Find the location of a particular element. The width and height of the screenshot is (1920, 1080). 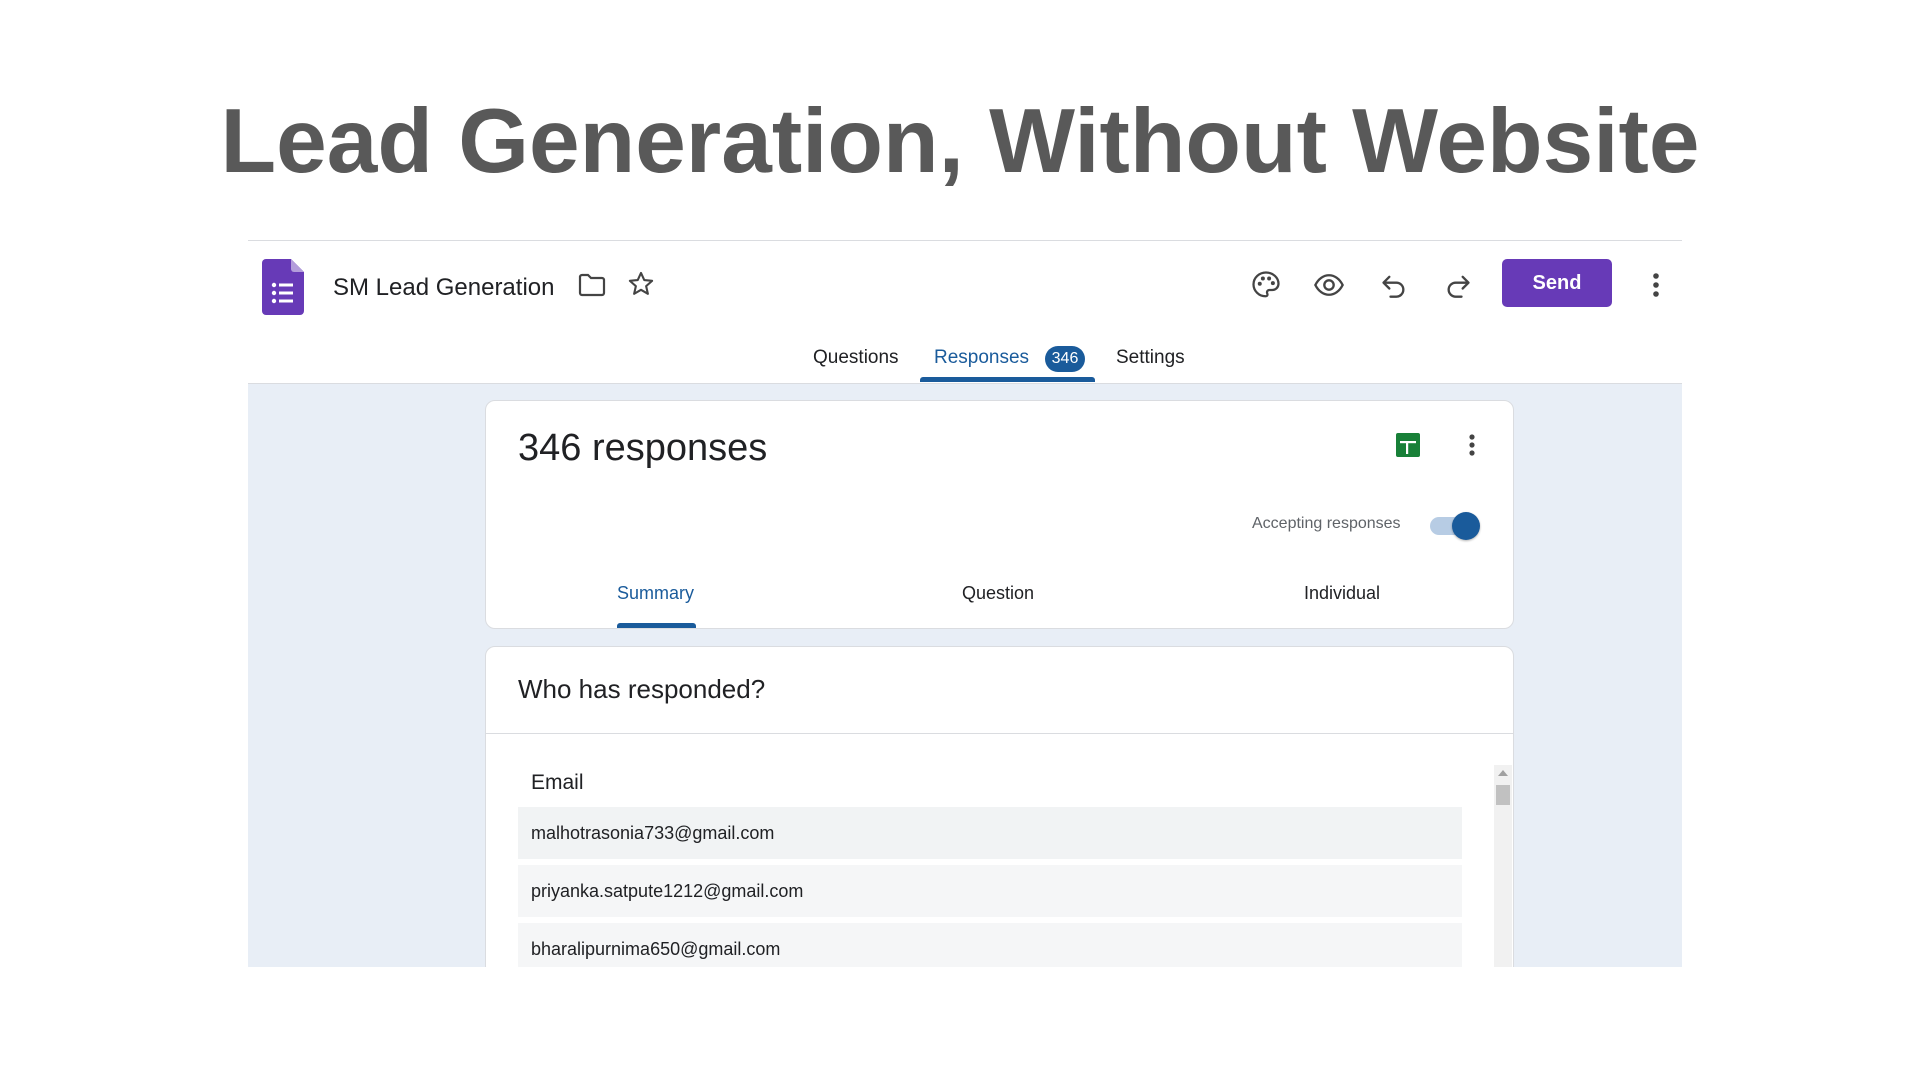

email-column-label: Email is located at coordinates (557, 782).